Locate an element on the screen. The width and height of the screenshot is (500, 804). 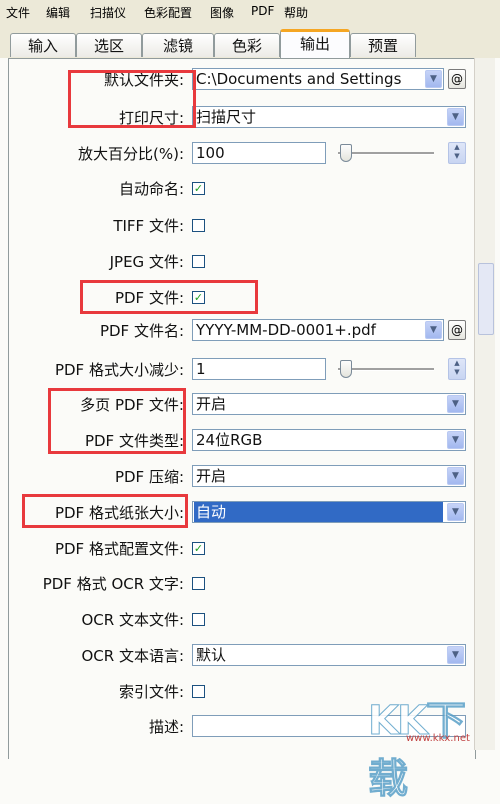
menu-help: 帮助 is located at coordinates (296, 12).